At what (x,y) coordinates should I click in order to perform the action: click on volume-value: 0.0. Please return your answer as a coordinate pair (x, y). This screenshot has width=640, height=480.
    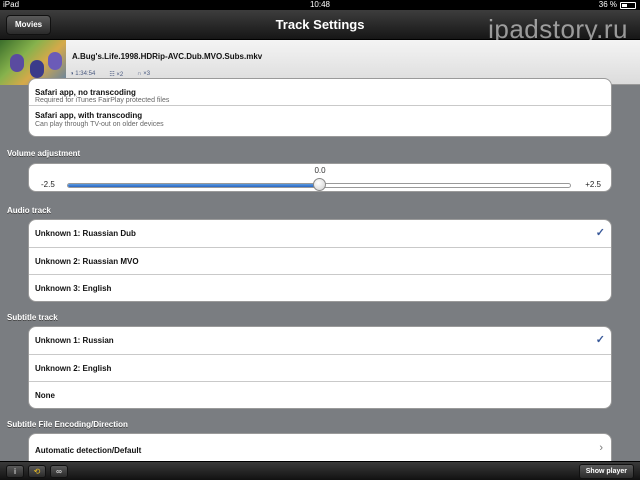
    Looking at the image, I should click on (320, 170).